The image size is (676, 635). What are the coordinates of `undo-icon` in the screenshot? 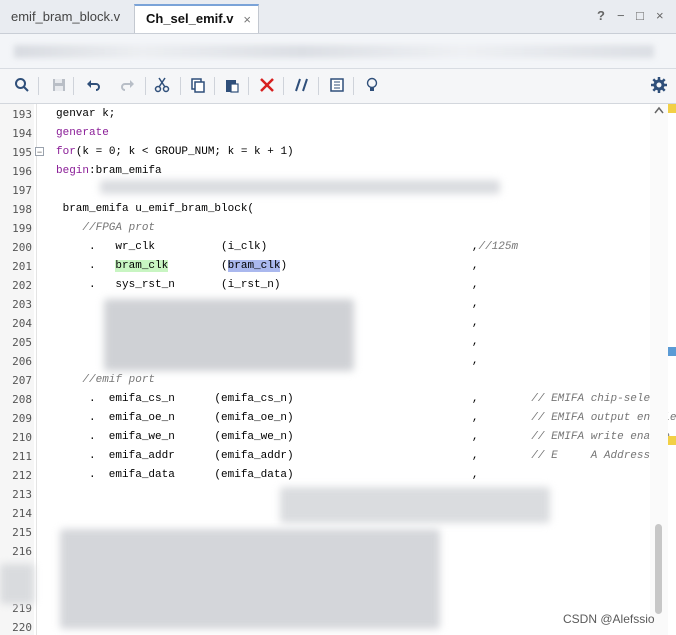 It's located at (93, 87).